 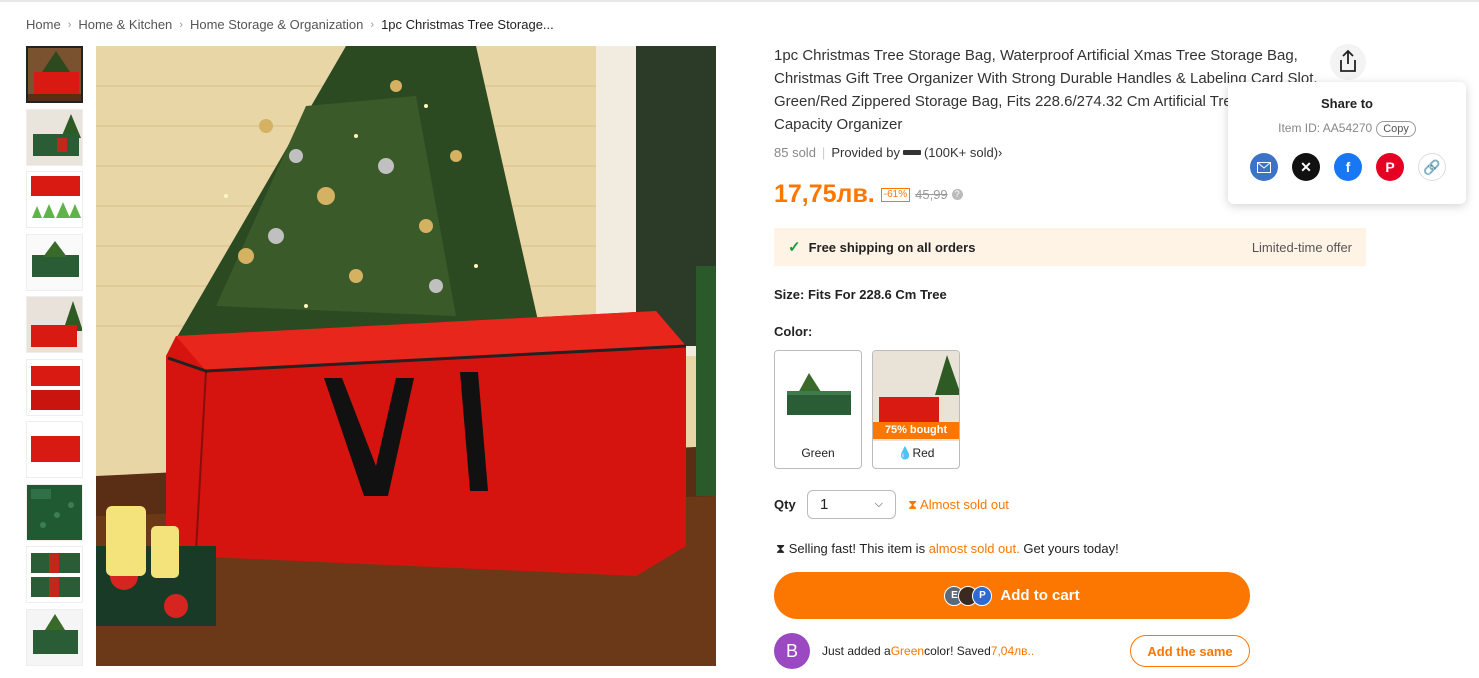 I want to click on just-added-mid: color! Saved, so click(x=957, y=651).